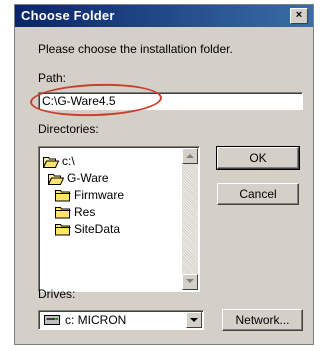 The height and width of the screenshot is (351, 325). I want to click on chevron-down-icon, so click(194, 320).